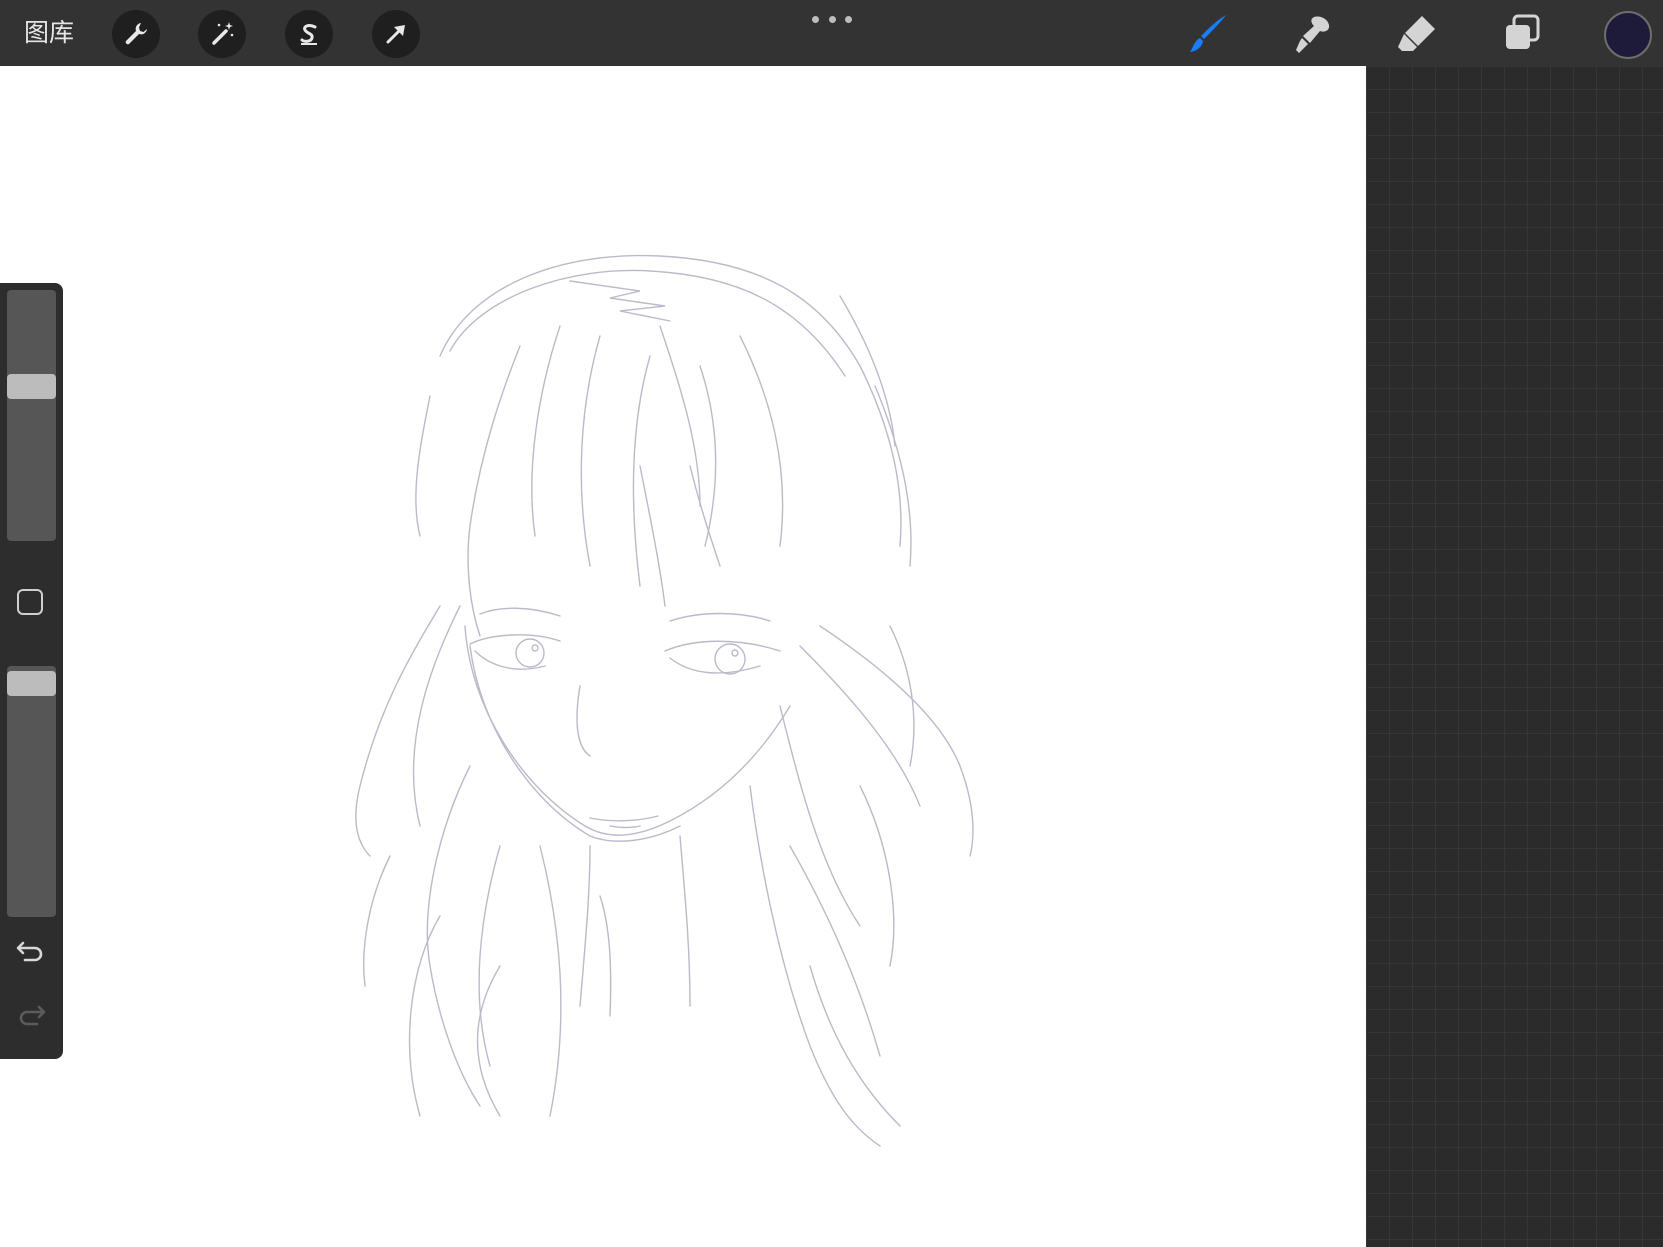 The image size is (1663, 1247). What do you see at coordinates (1628, 35) in the screenshot?
I see `color-picker-button` at bounding box center [1628, 35].